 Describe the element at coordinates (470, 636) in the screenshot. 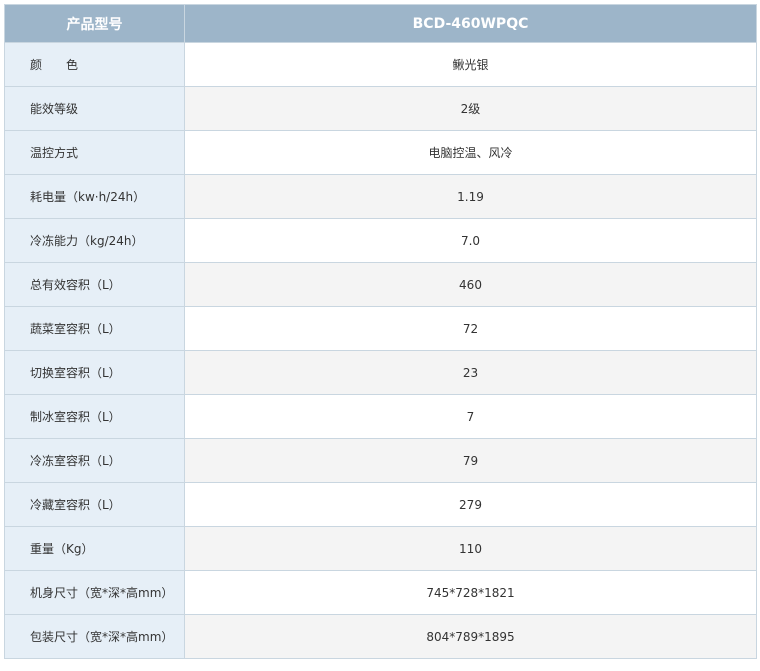

I see `spec-value: 804*789*1895` at that location.